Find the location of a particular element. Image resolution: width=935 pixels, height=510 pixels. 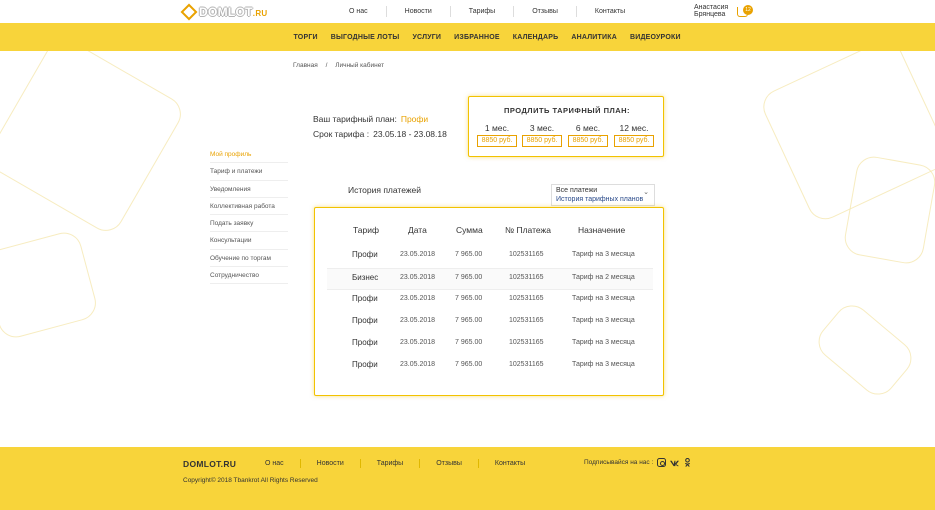

breadcrumb-home: Главная is located at coordinates (305, 65).